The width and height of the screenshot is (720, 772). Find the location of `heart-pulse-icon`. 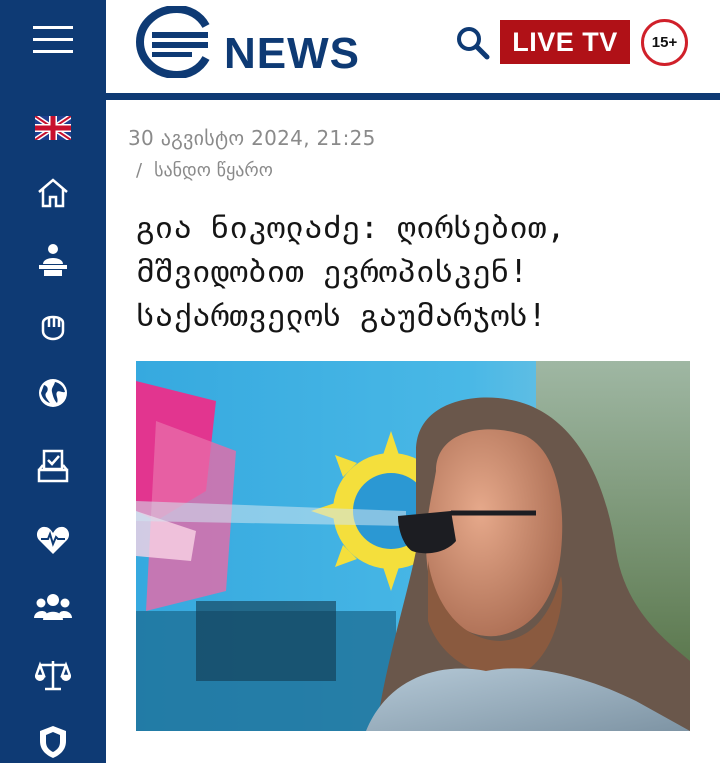

heart-pulse-icon is located at coordinates (53, 540).